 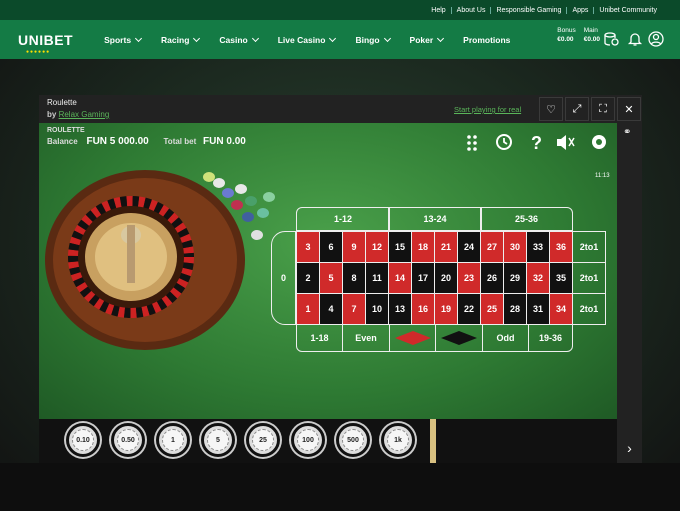 What do you see at coordinates (538, 247) in the screenshot?
I see `number-cell: 33` at bounding box center [538, 247].